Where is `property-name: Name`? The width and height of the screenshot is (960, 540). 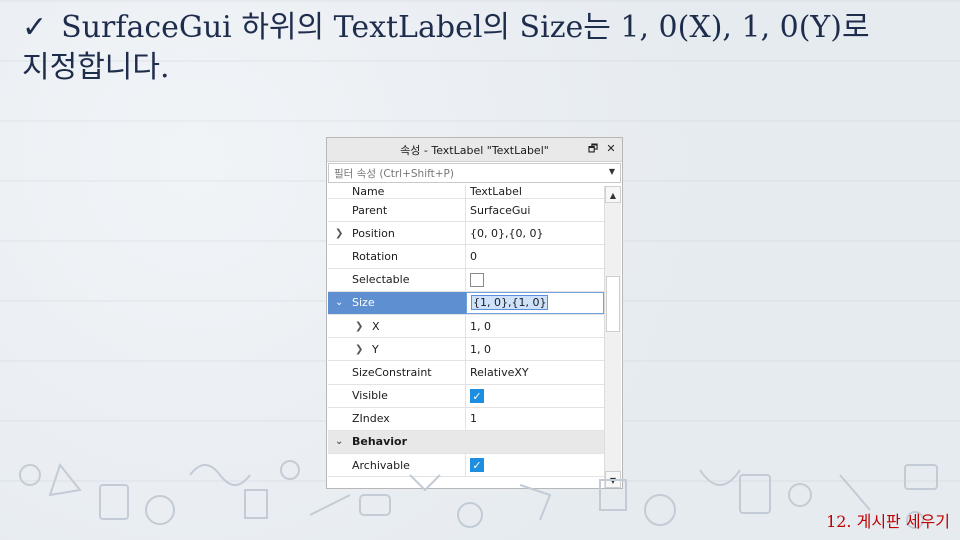
property-name: Name is located at coordinates (368, 191).